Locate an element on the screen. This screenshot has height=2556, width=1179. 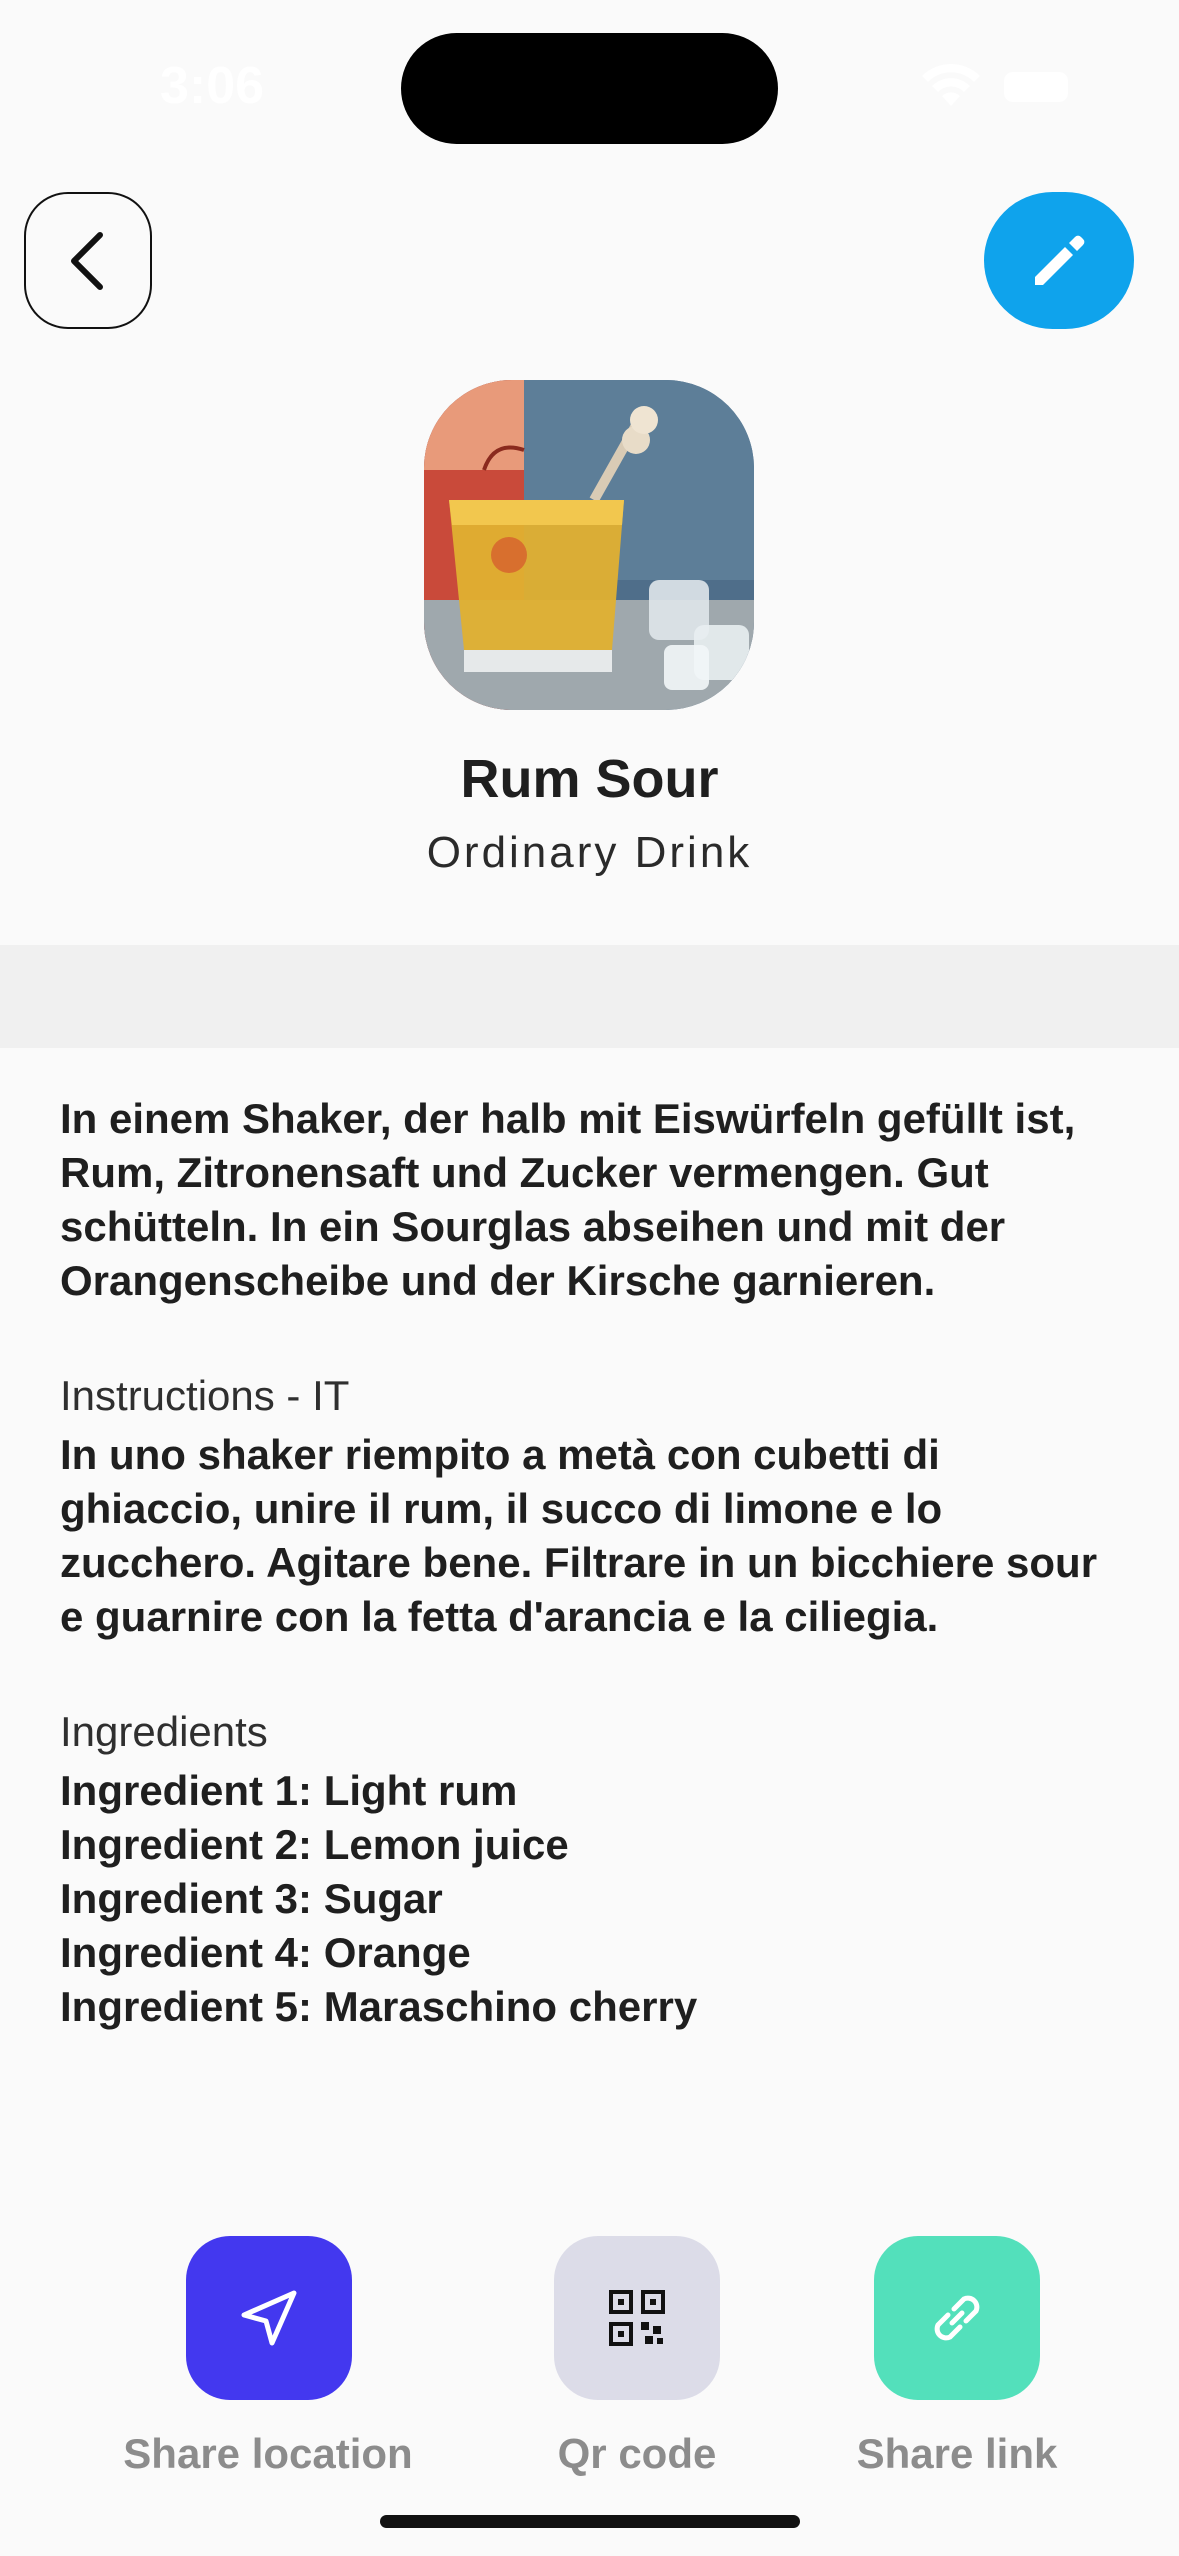
qr-code-icon is located at coordinates (637, 2318).